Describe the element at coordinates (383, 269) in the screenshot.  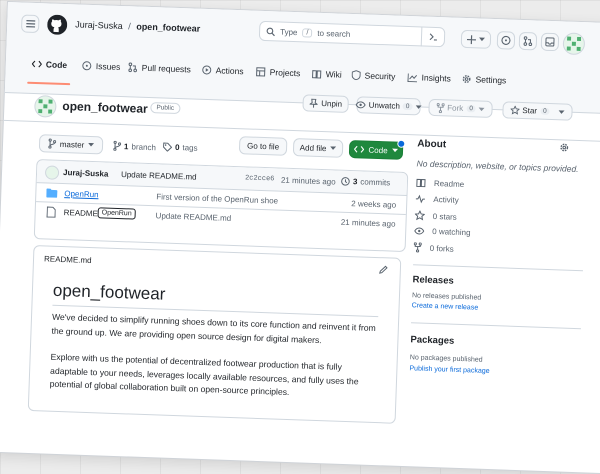
I see `pencil-icon` at that location.